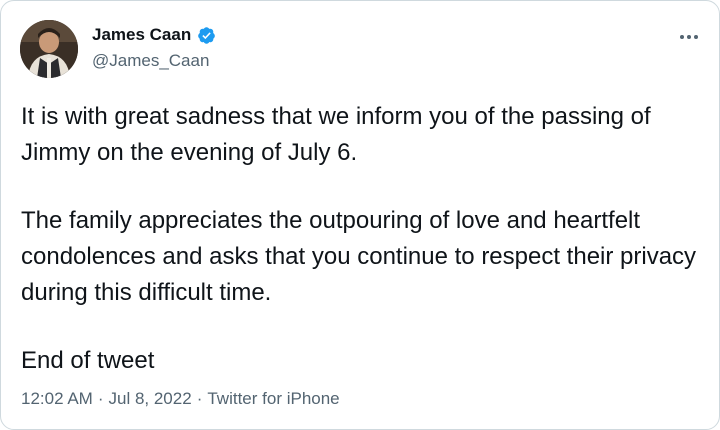  I want to click on display-name: James Caan, so click(154, 35).